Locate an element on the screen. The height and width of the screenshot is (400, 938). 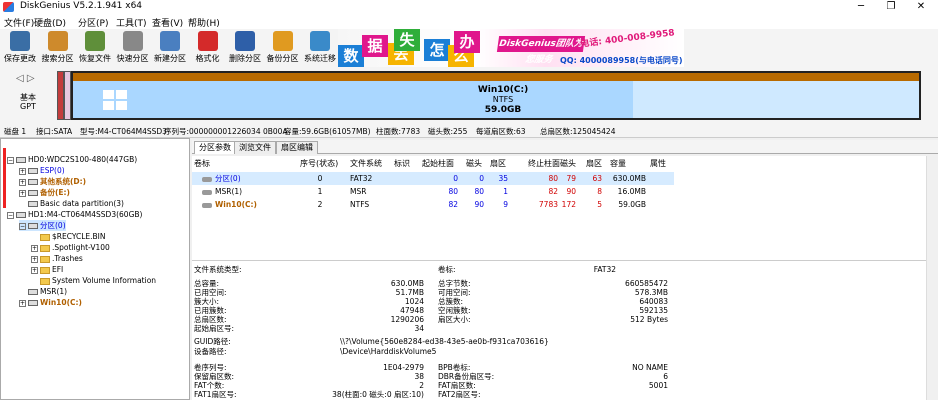
detail-value: 630.0MB is located at coordinates (407, 283).